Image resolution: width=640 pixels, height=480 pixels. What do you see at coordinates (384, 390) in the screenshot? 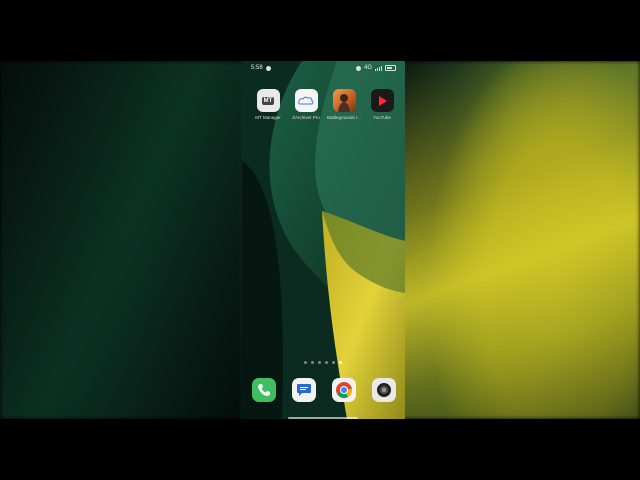
I see `camera-icon` at bounding box center [384, 390].